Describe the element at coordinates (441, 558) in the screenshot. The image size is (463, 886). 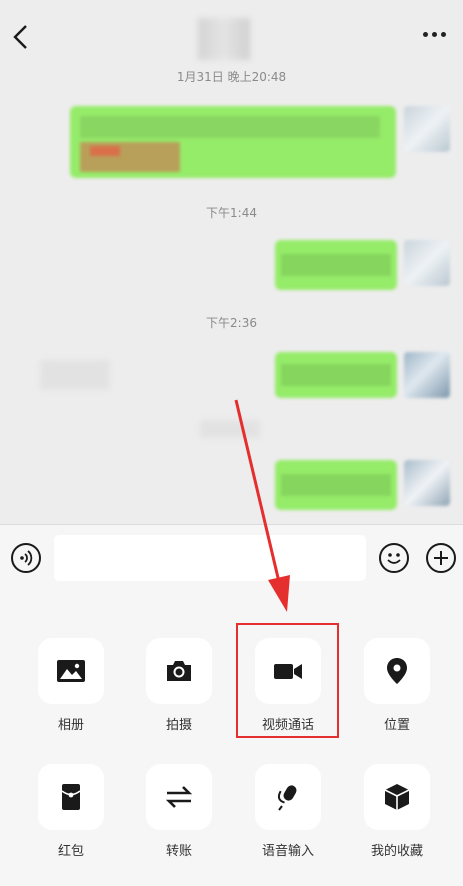
I see `plus-icon` at that location.